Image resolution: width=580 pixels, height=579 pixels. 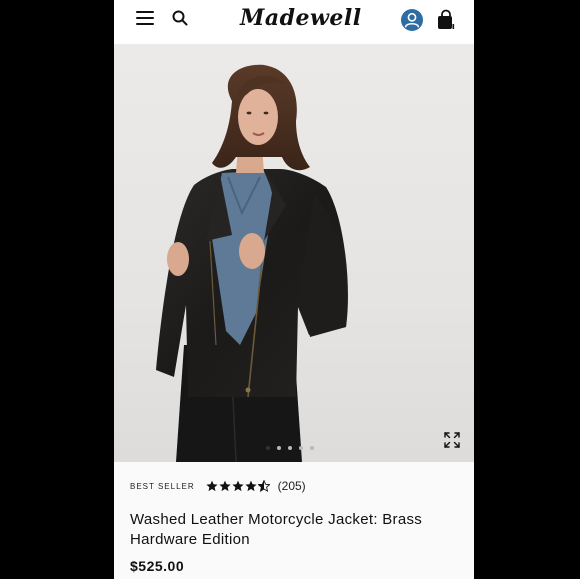 What do you see at coordinates (157, 566) in the screenshot?
I see `product-price: $525.00` at bounding box center [157, 566].